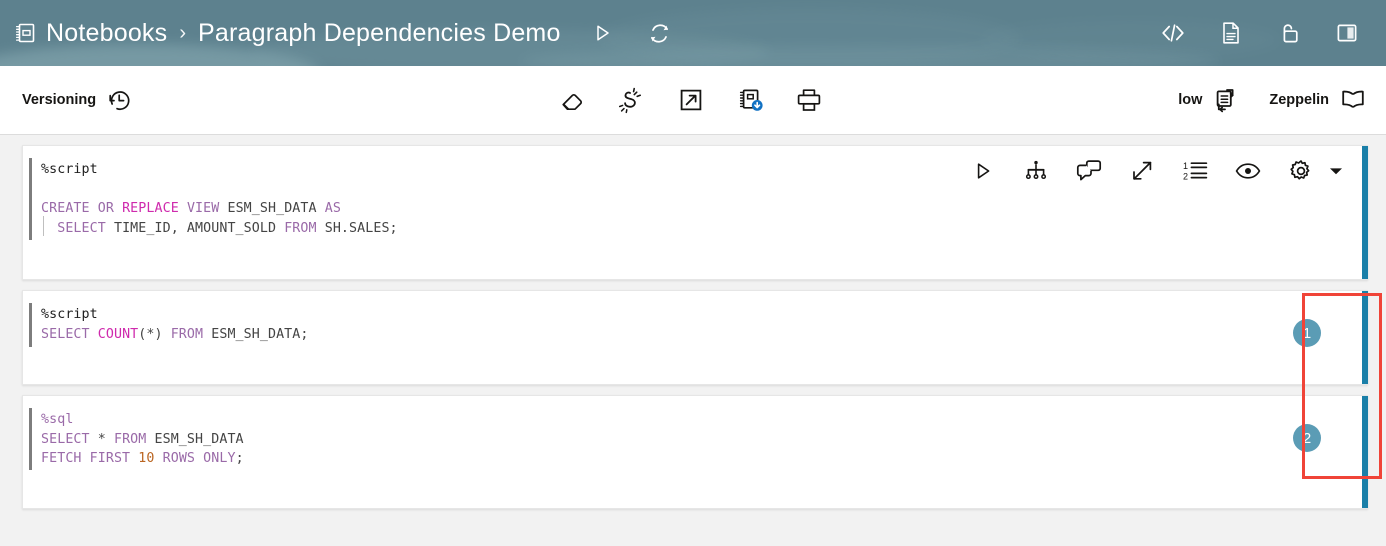 The image size is (1386, 546). What do you see at coordinates (1195, 171) in the screenshot?
I see `line-numbers-icon: 1 2` at bounding box center [1195, 171].